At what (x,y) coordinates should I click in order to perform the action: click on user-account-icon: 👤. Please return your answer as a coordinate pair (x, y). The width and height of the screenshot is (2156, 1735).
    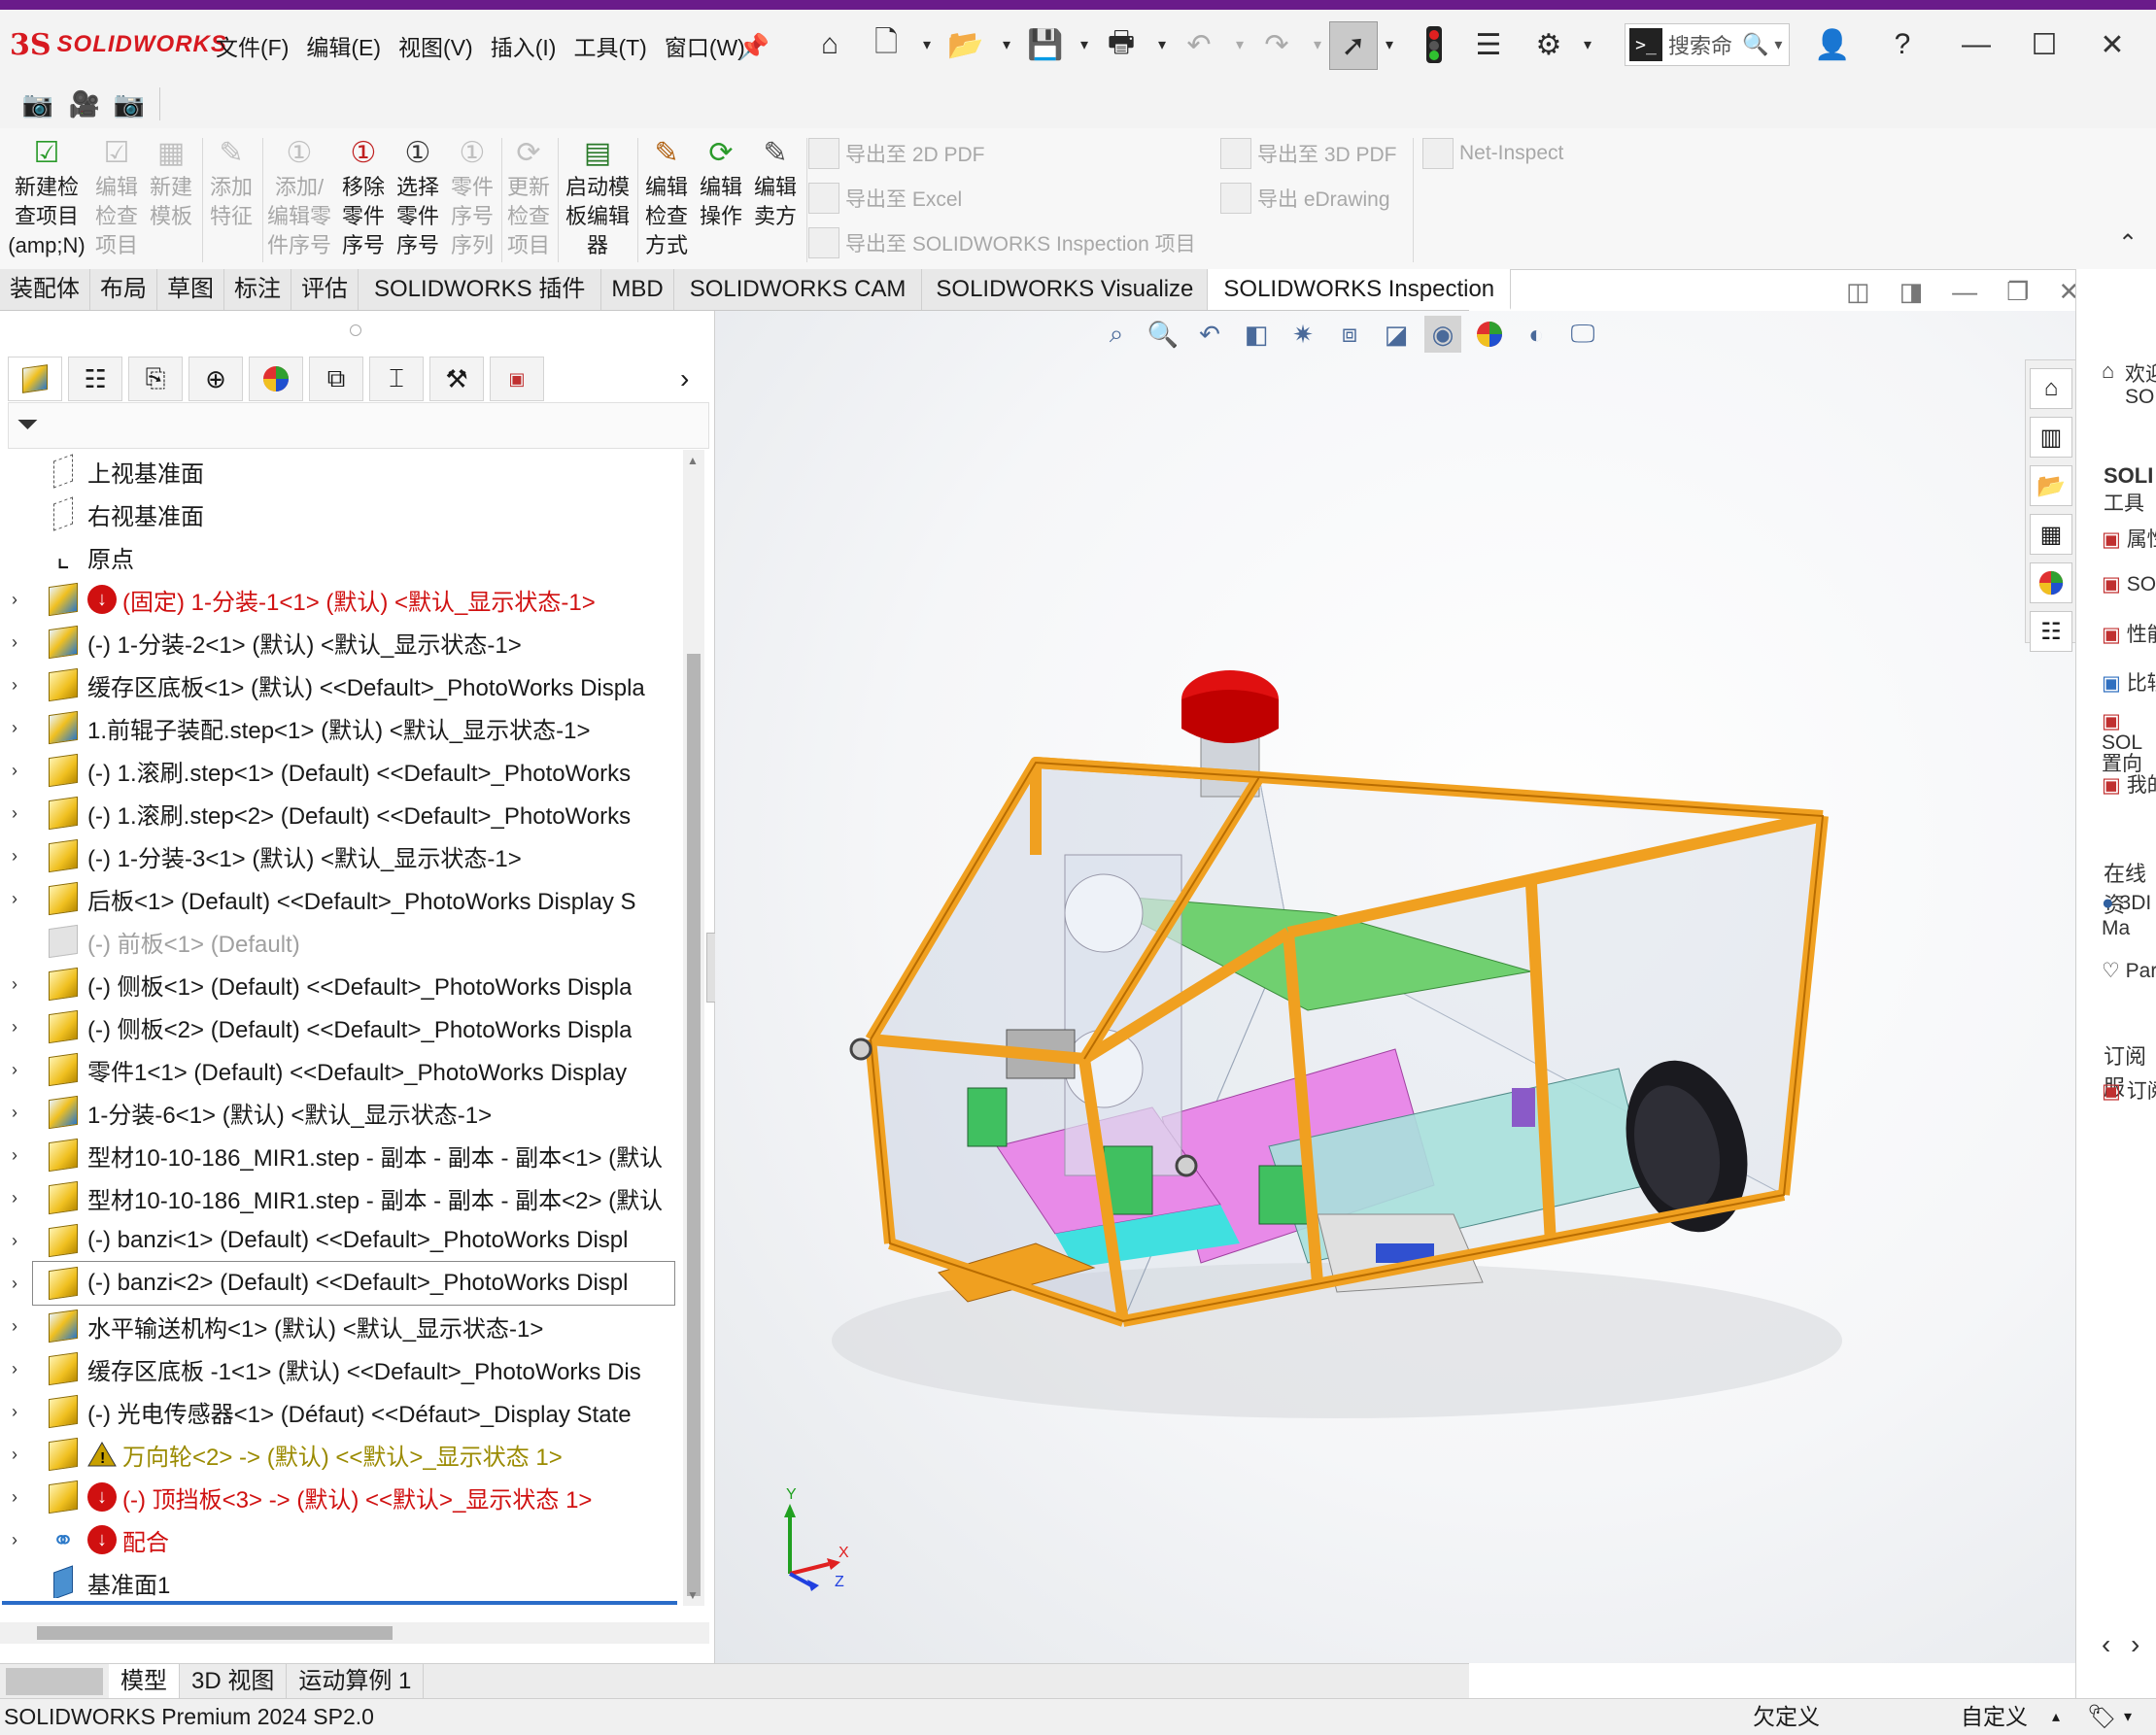
    Looking at the image, I should click on (1832, 45).